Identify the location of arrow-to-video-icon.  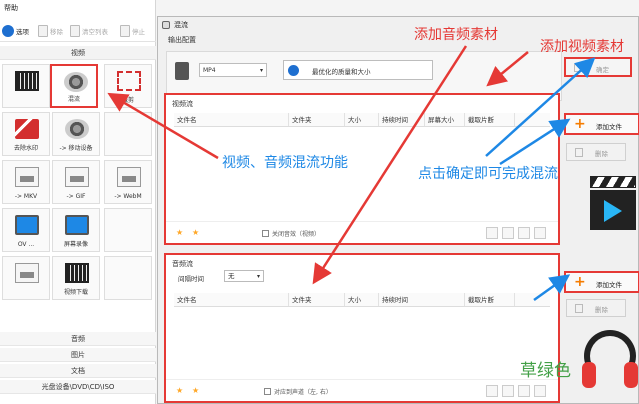
(507, 69).